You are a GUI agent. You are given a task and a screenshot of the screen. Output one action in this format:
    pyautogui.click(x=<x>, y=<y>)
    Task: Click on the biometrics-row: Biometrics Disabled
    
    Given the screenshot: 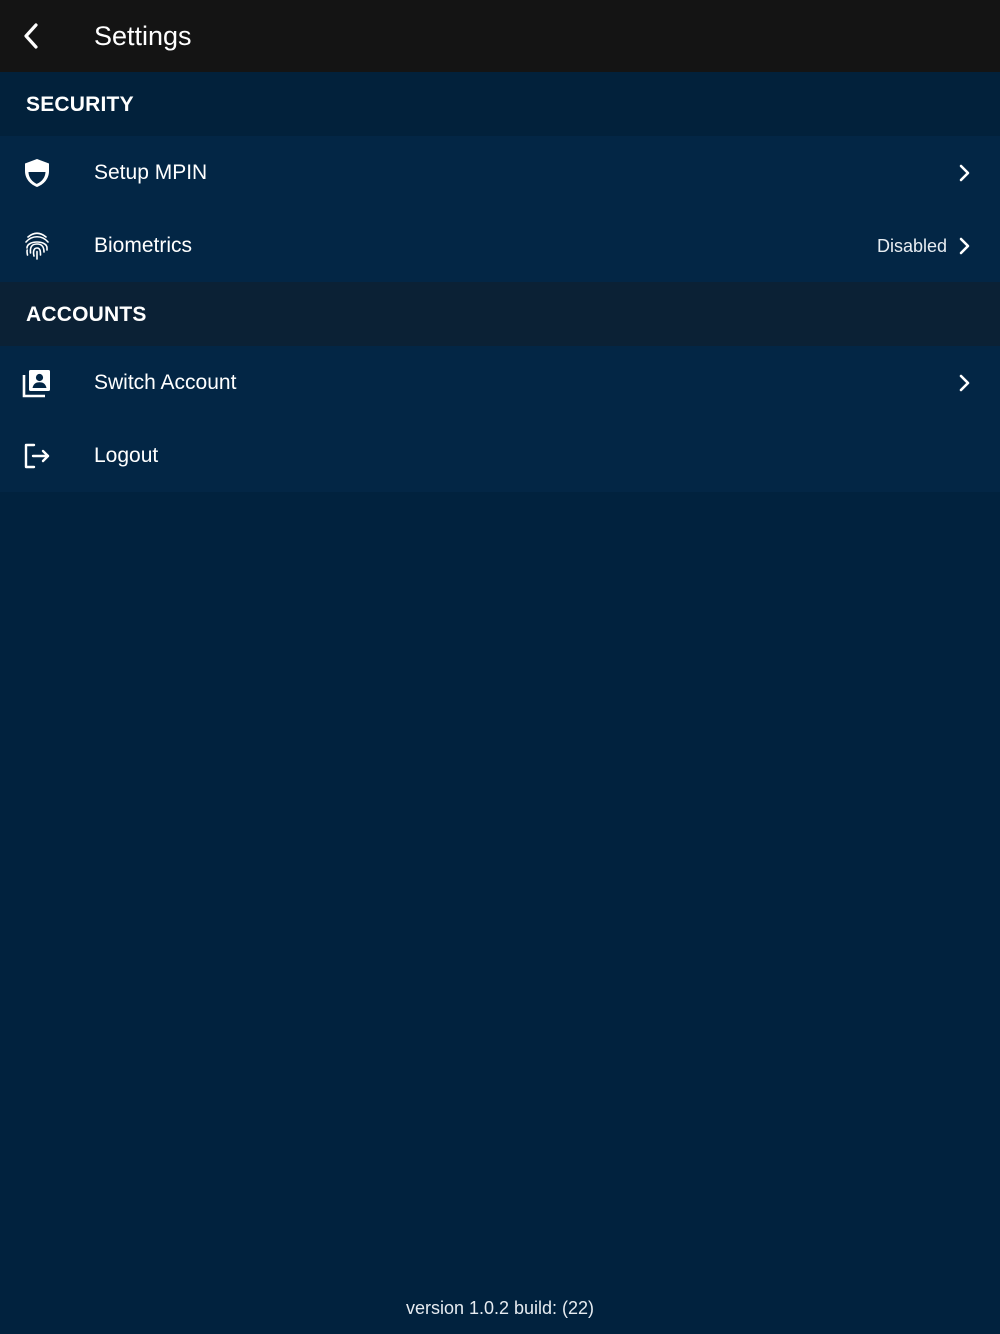 What is the action you would take?
    pyautogui.click(x=500, y=245)
    